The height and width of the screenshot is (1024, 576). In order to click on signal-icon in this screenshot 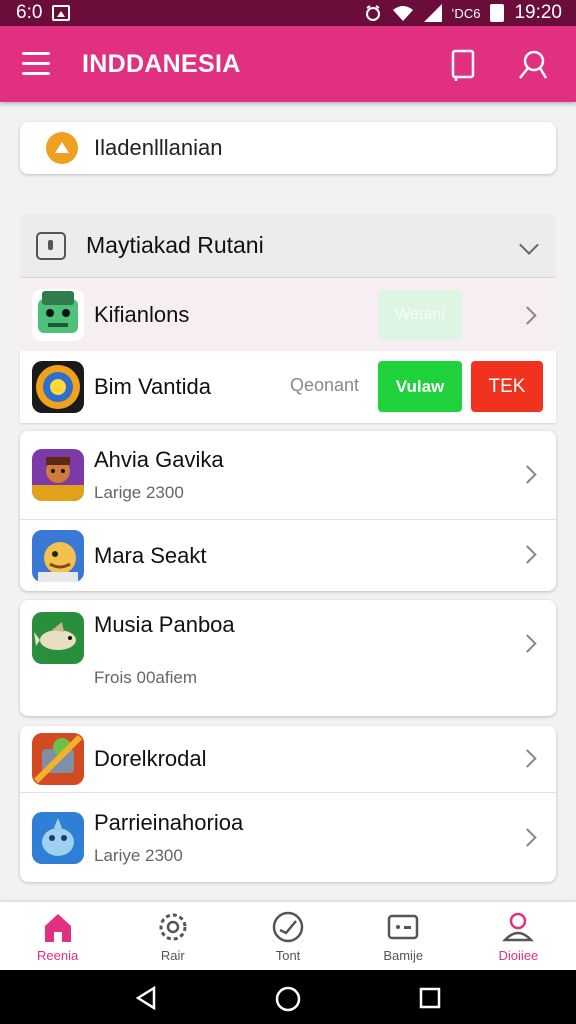, I will do `click(432, 13)`.